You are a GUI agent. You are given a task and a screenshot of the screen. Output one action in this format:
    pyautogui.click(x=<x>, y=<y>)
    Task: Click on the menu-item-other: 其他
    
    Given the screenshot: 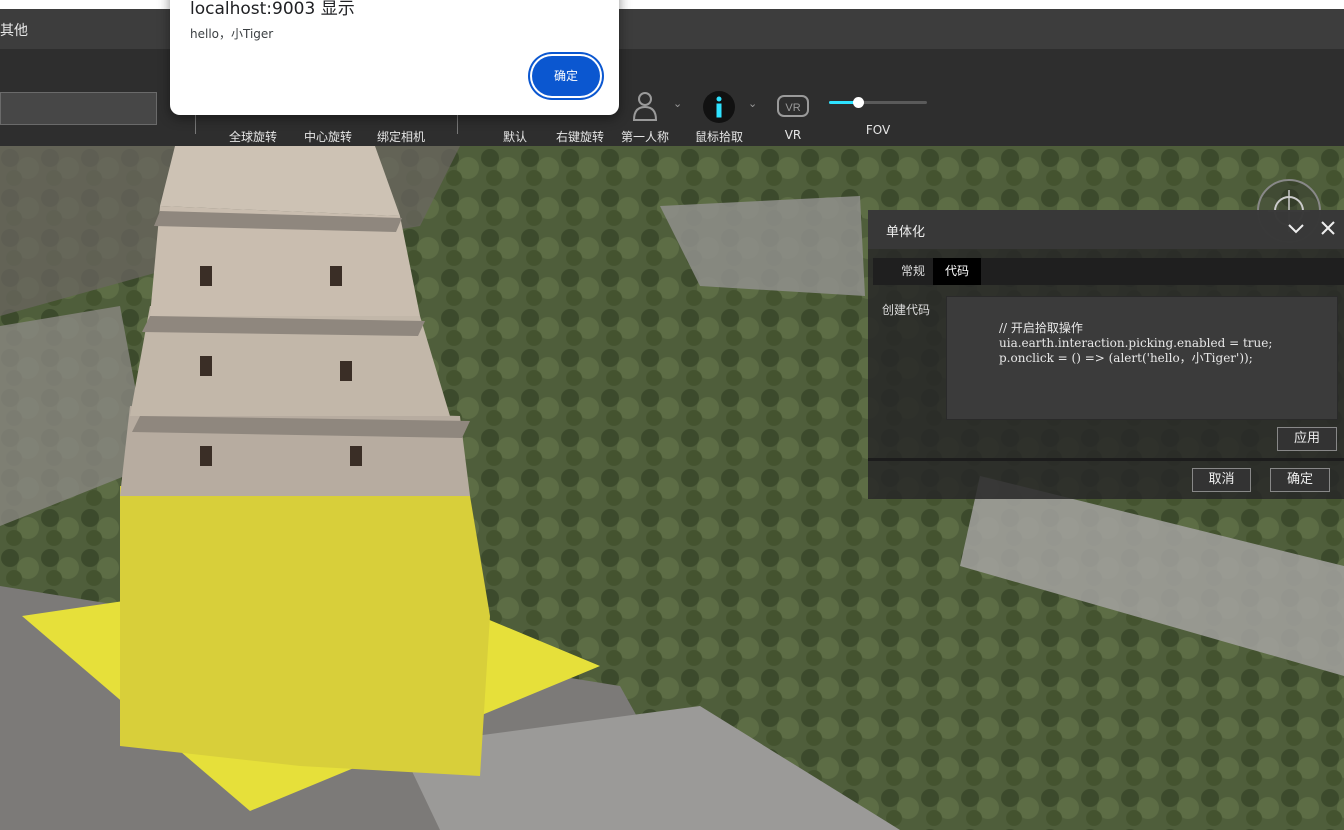 What is the action you would take?
    pyautogui.click(x=14, y=30)
    